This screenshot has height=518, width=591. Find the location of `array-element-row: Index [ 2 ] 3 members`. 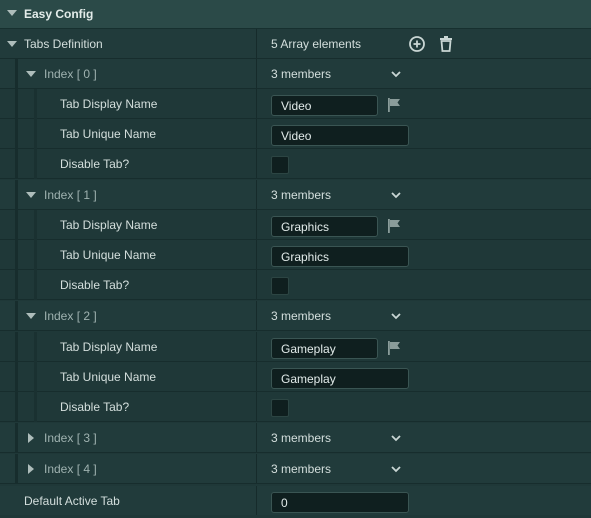

array-element-row: Index [ 2 ] 3 members is located at coordinates (295, 316).